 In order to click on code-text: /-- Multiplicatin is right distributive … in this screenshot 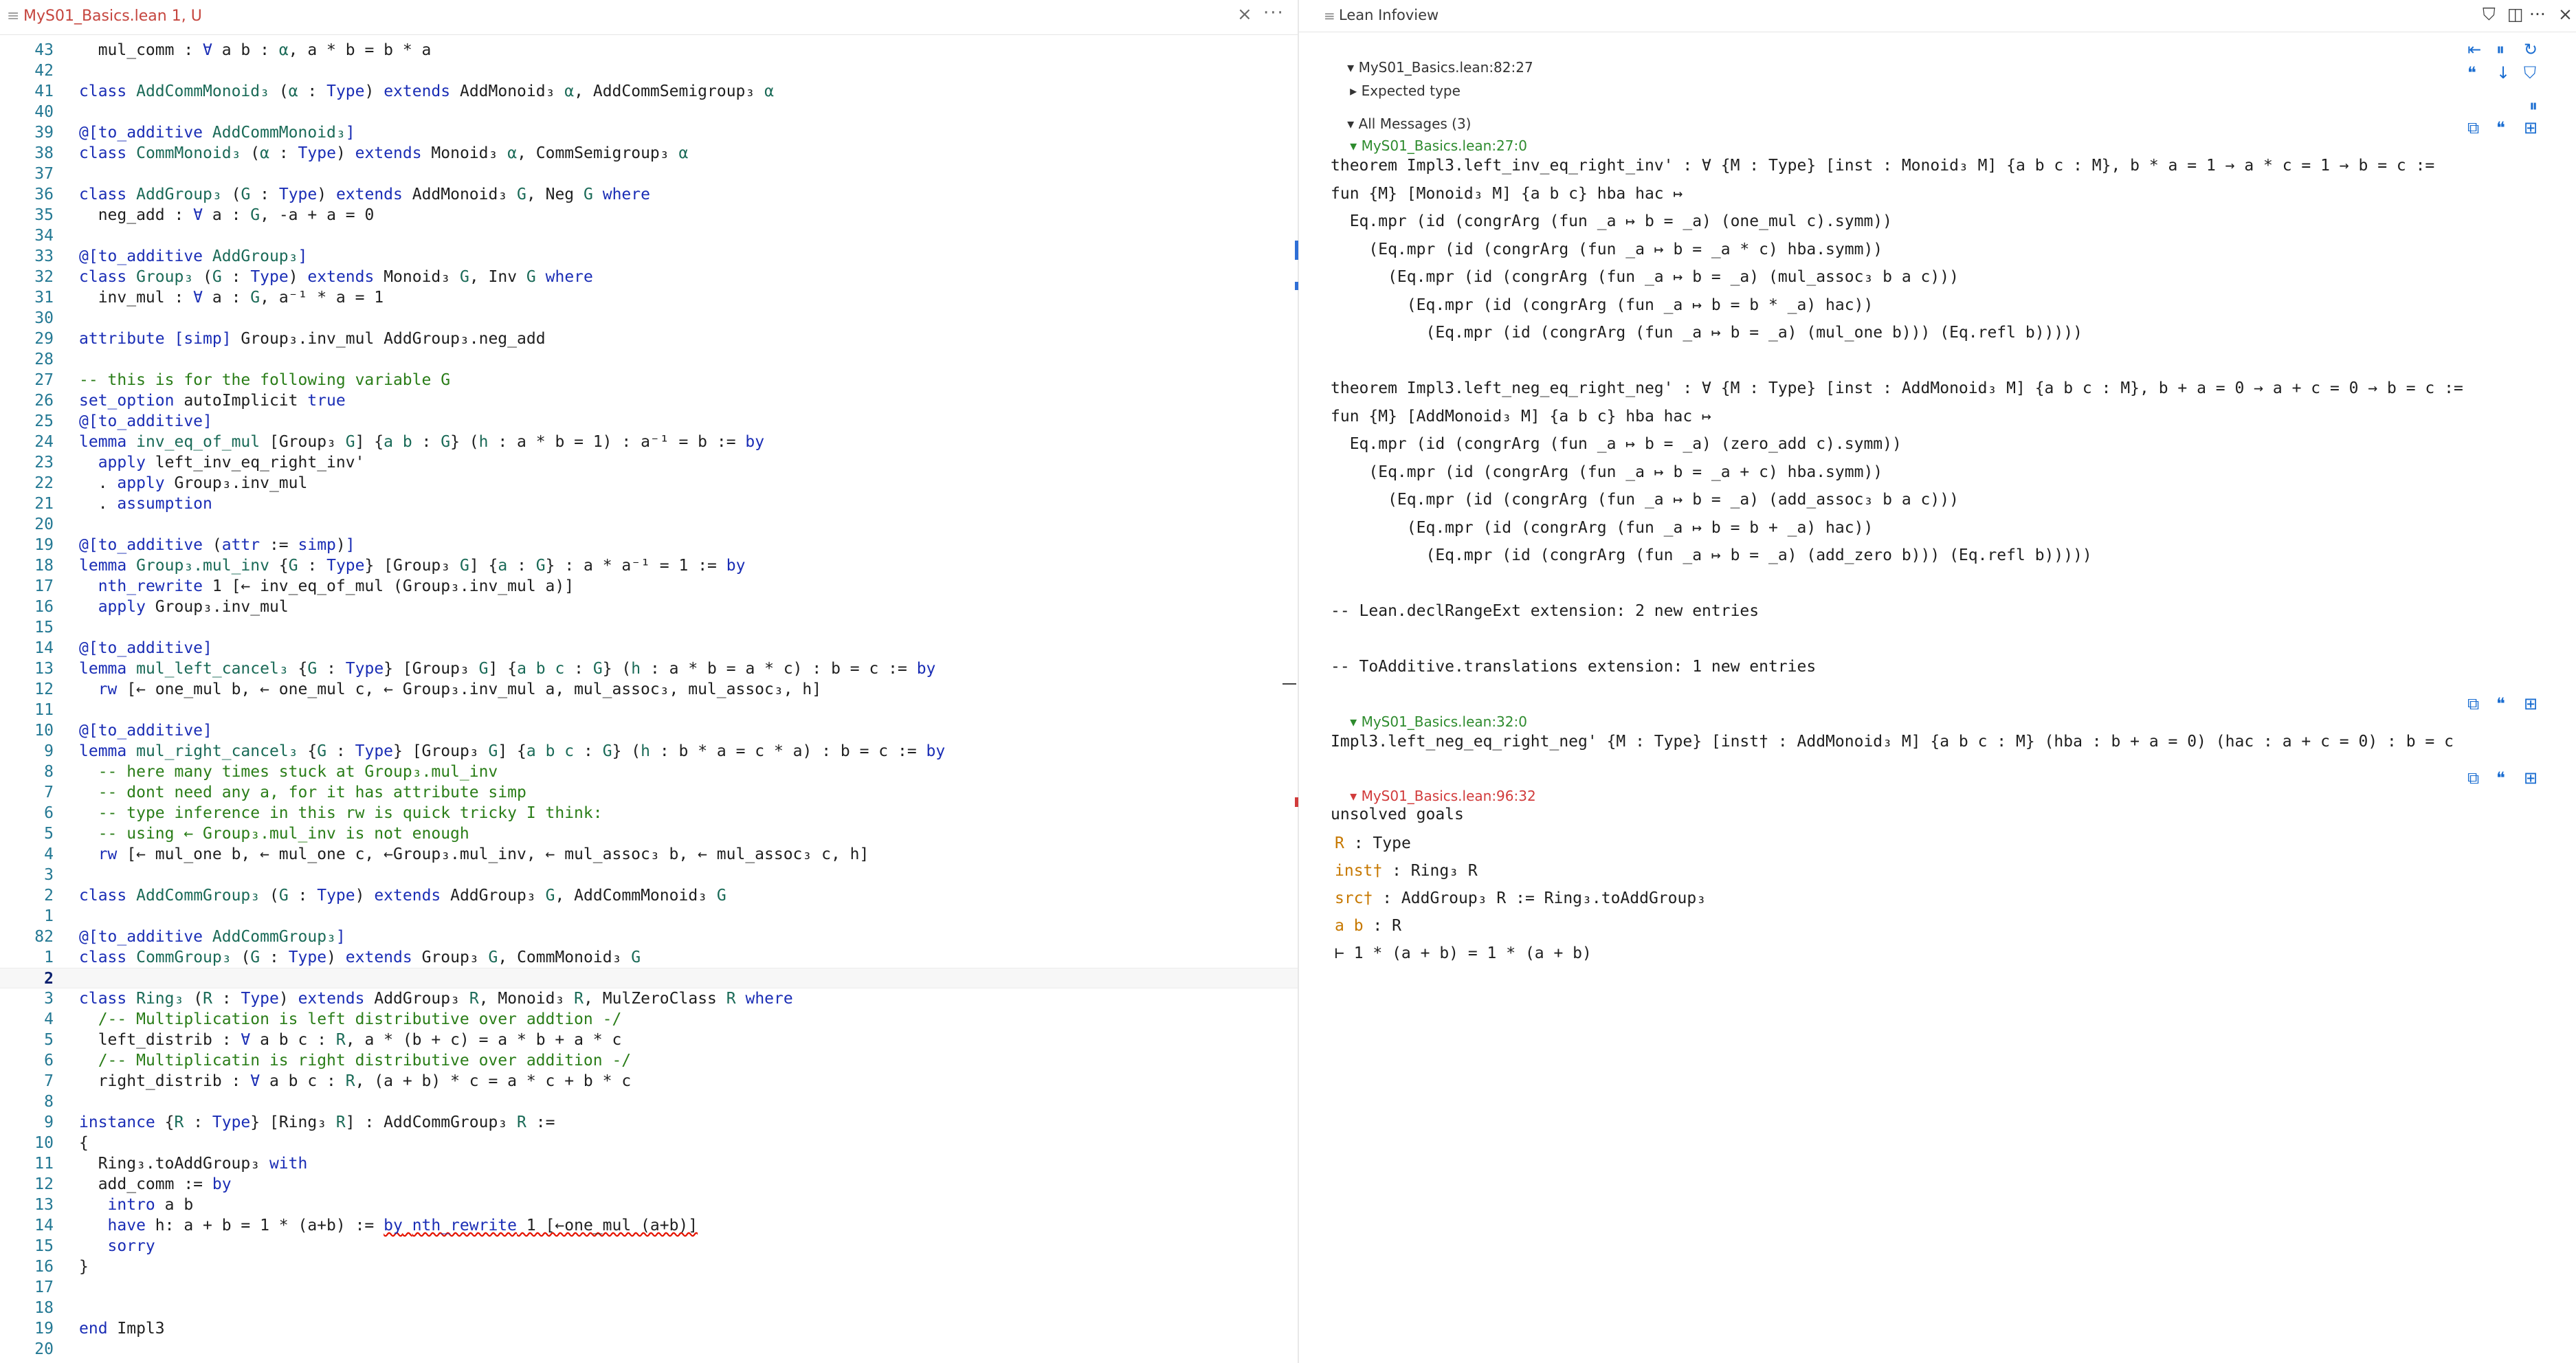, I will do `click(355, 1061)`.